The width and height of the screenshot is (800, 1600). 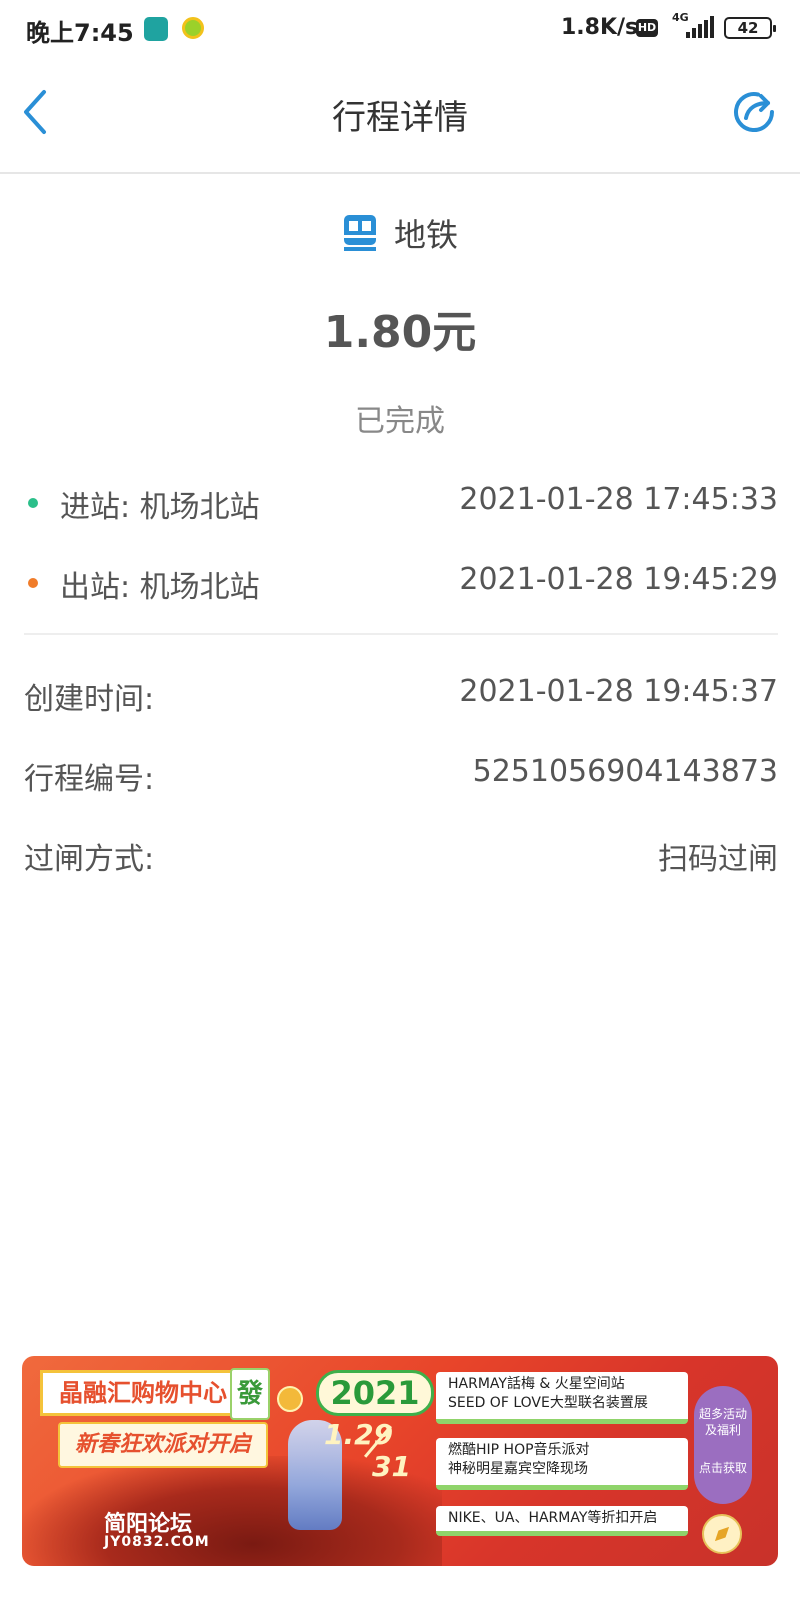 I want to click on page-title: 行程详情, so click(x=400, y=118).